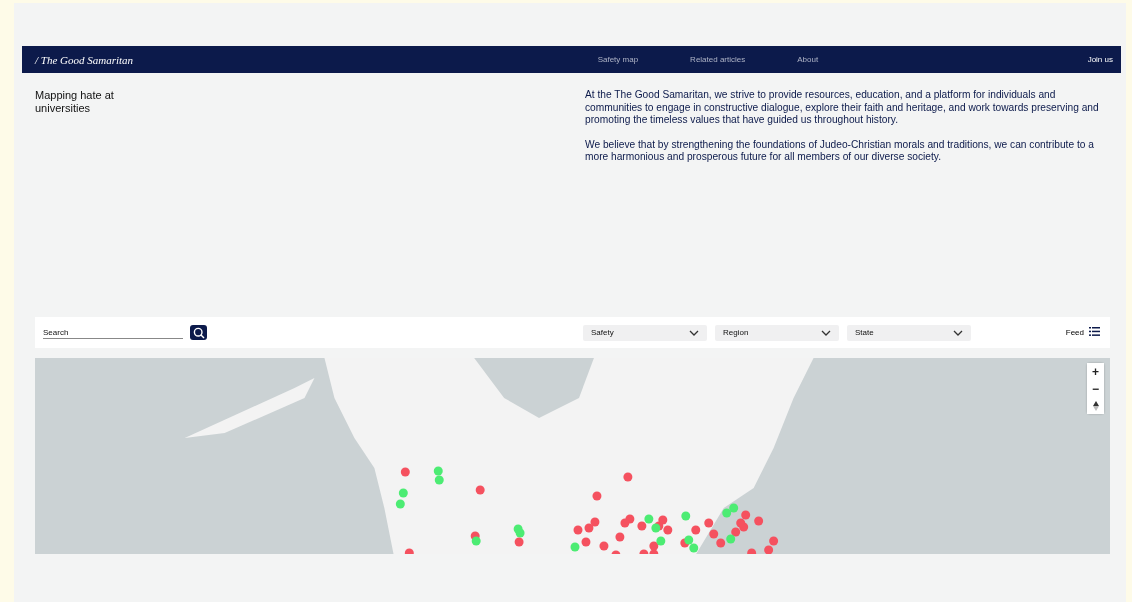 This screenshot has width=1132, height=602. Describe the element at coordinates (777, 332) in the screenshot. I see `dropdown: Region` at that location.